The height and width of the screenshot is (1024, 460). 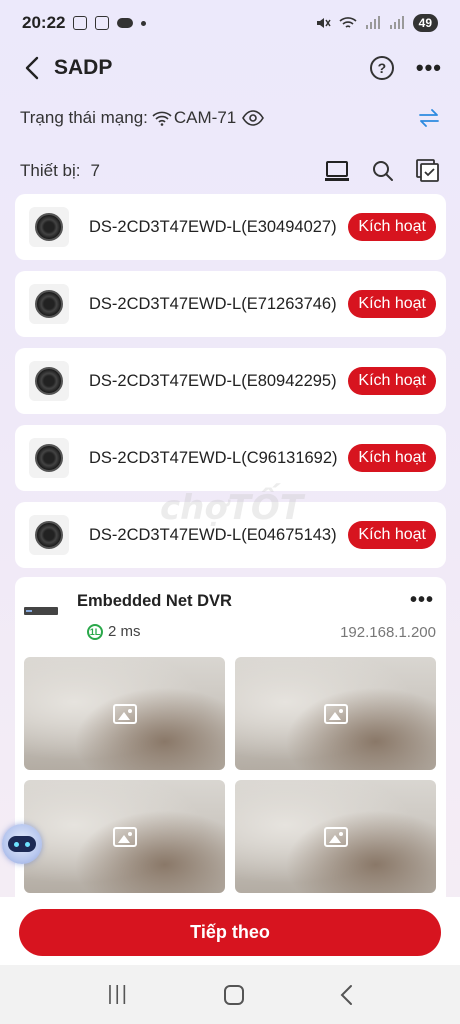 I want to click on wifi-icon, so click(x=162, y=118).